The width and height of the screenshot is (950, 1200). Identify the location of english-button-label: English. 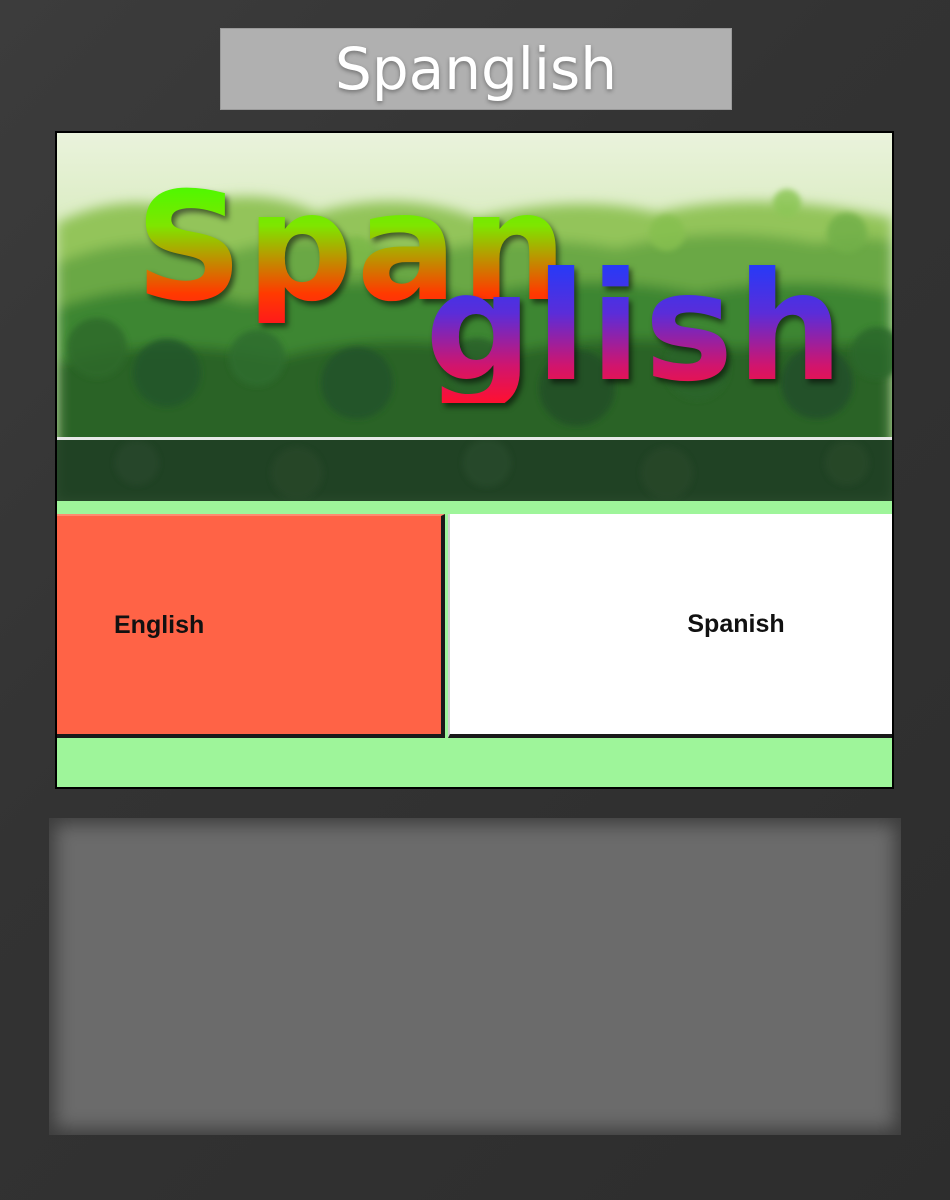
(159, 624).